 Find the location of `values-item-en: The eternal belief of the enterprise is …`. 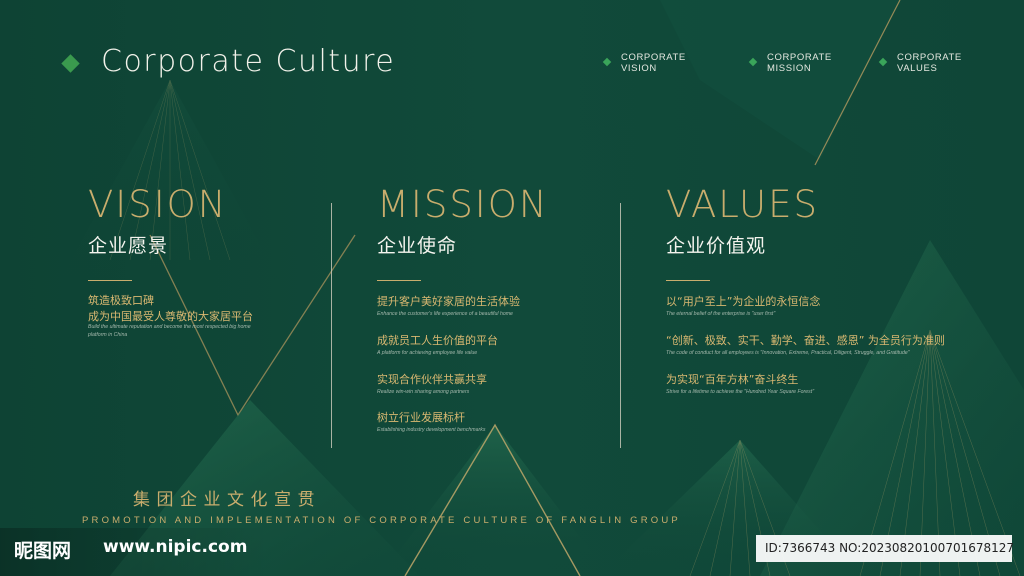

values-item-en: The eternal belief of the enterprise is … is located at coordinates (721, 314).